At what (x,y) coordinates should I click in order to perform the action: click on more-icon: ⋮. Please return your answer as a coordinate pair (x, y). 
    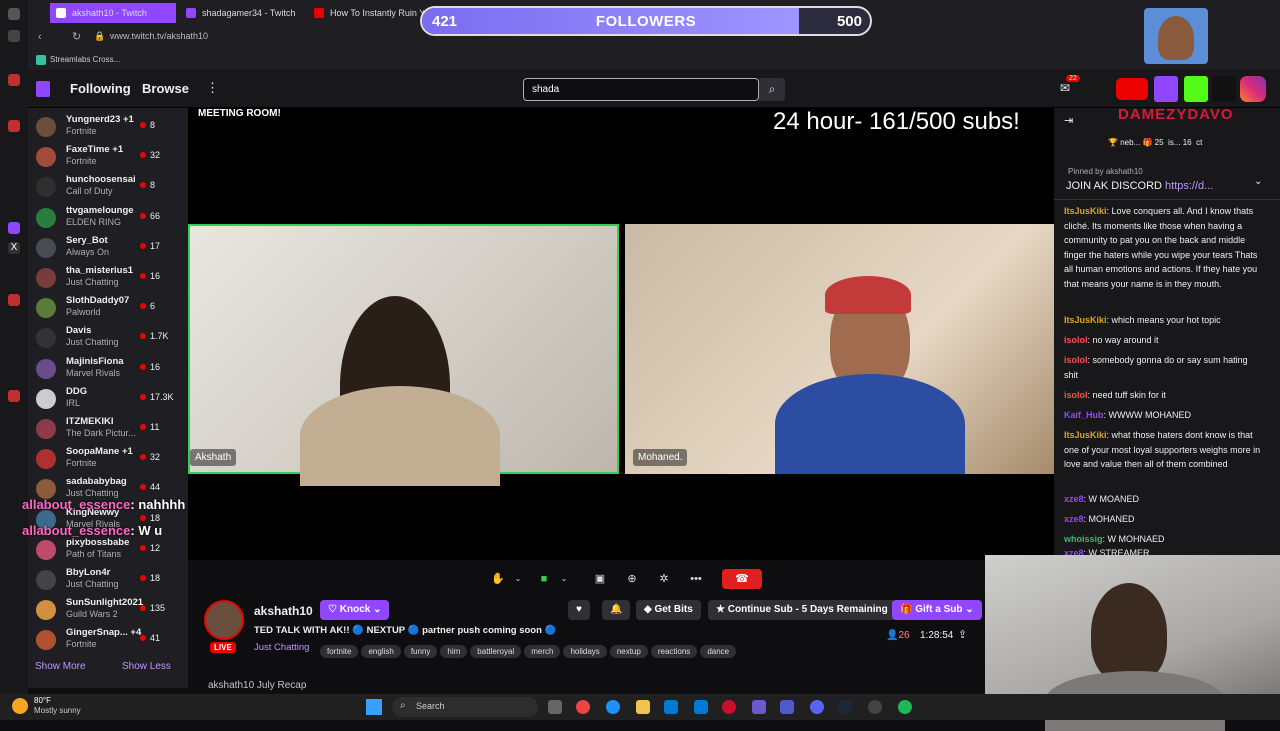
    Looking at the image, I should click on (212, 88).